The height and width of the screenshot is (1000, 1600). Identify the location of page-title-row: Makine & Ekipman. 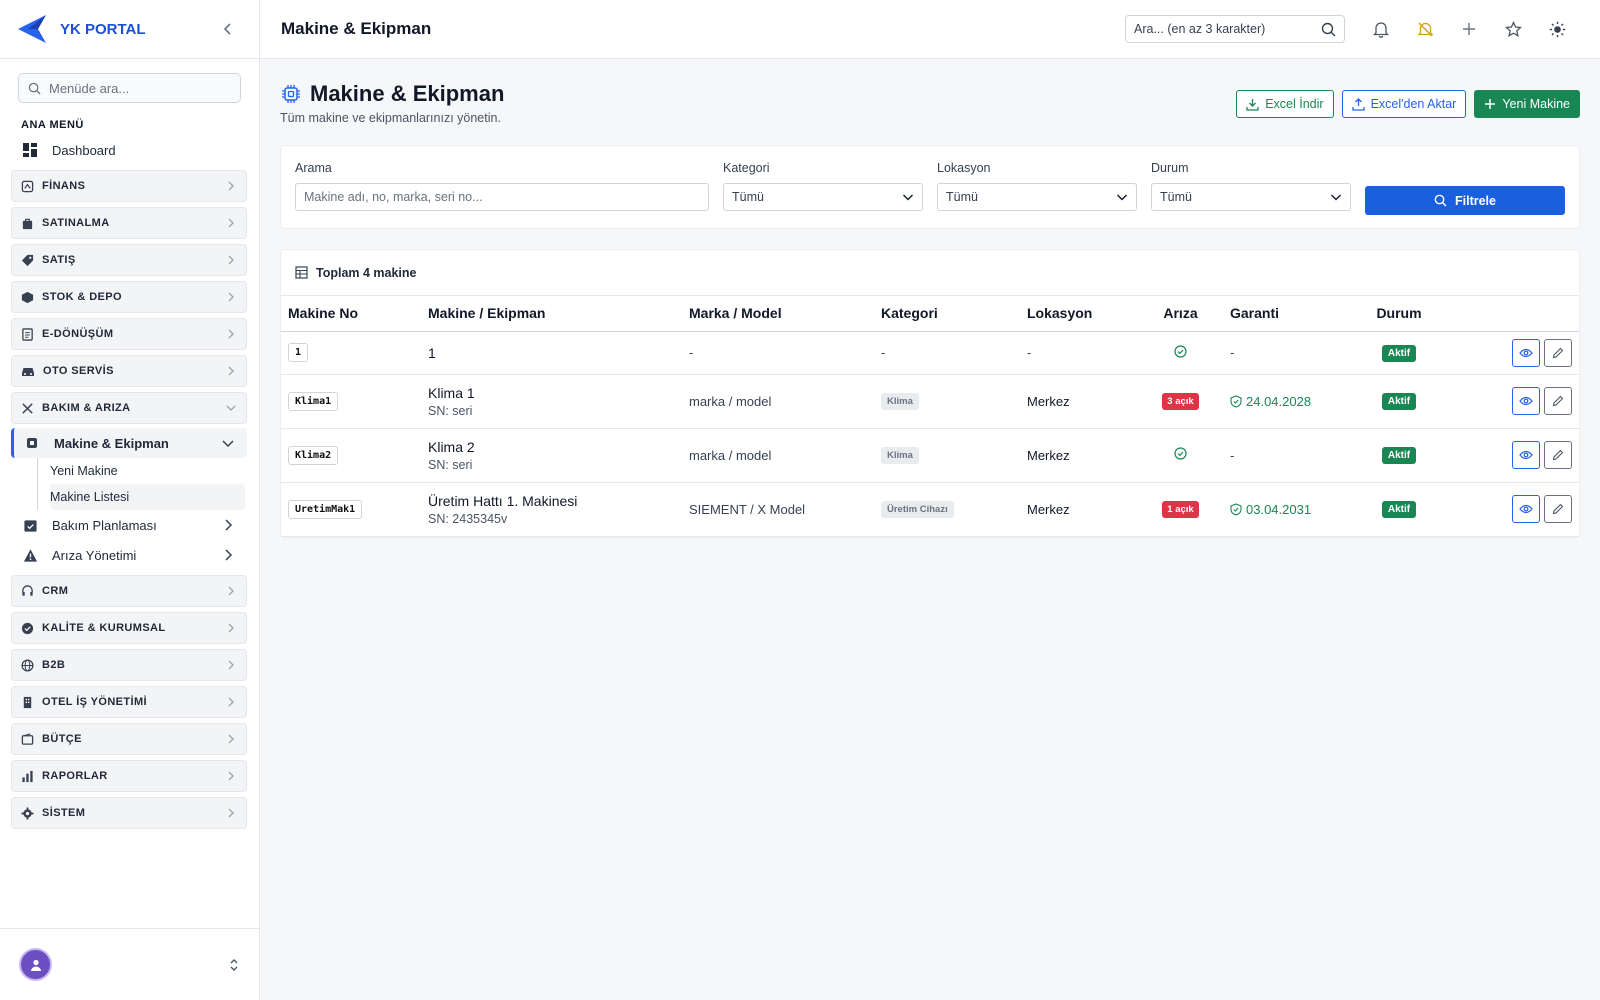
(392, 94).